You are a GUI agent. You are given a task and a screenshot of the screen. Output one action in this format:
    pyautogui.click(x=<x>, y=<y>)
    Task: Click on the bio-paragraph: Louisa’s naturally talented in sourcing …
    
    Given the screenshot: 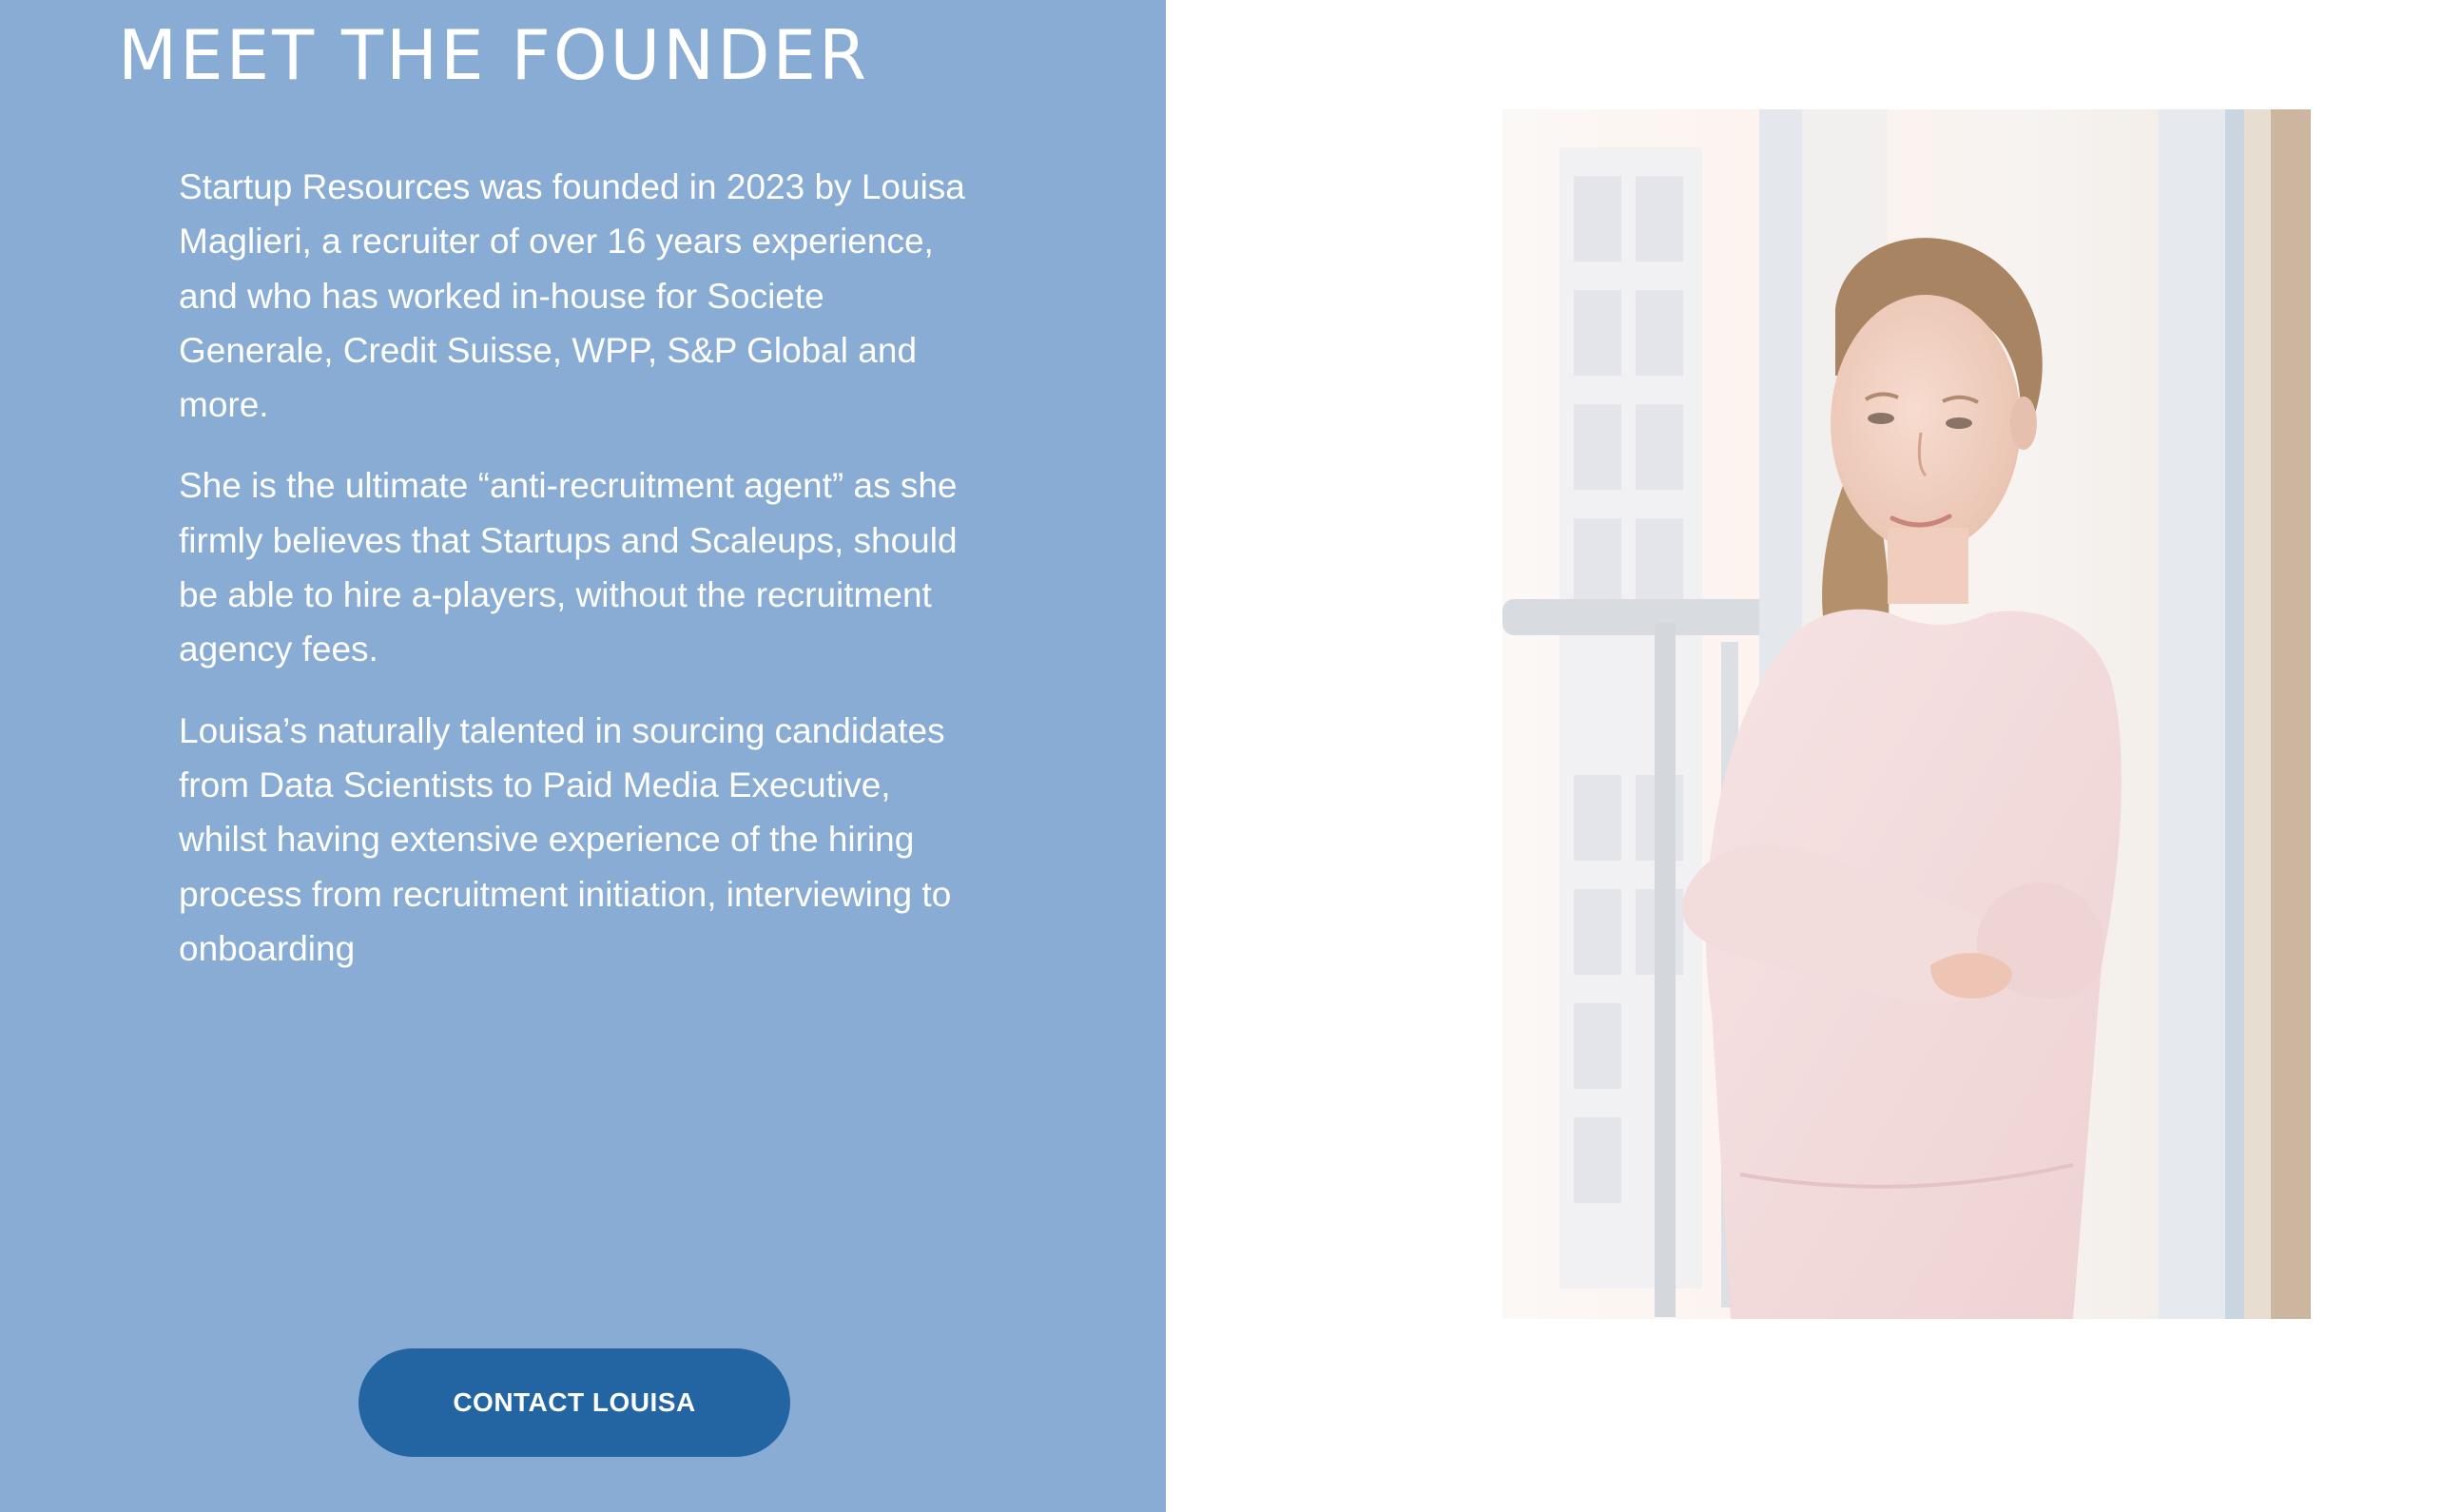 What is the action you would take?
    pyautogui.click(x=565, y=839)
    